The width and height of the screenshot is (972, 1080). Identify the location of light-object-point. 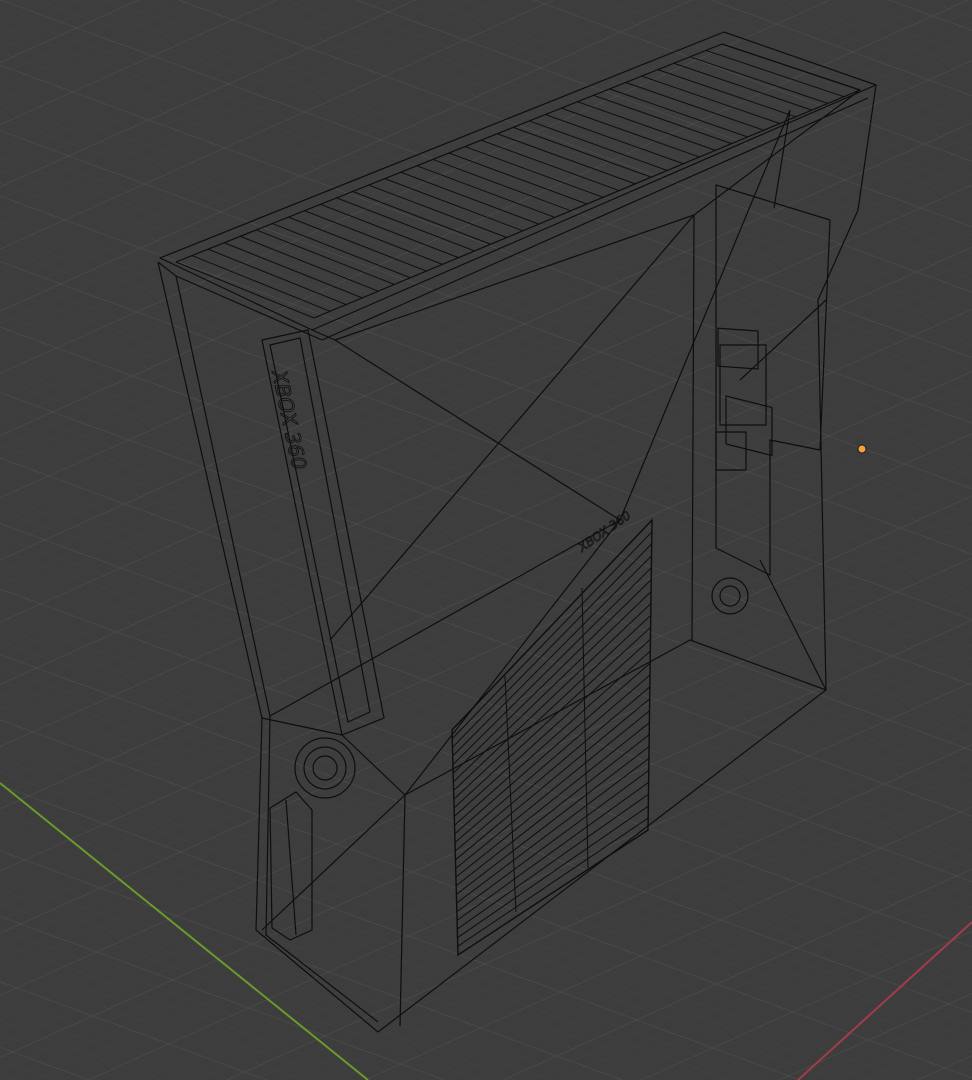
(862, 449).